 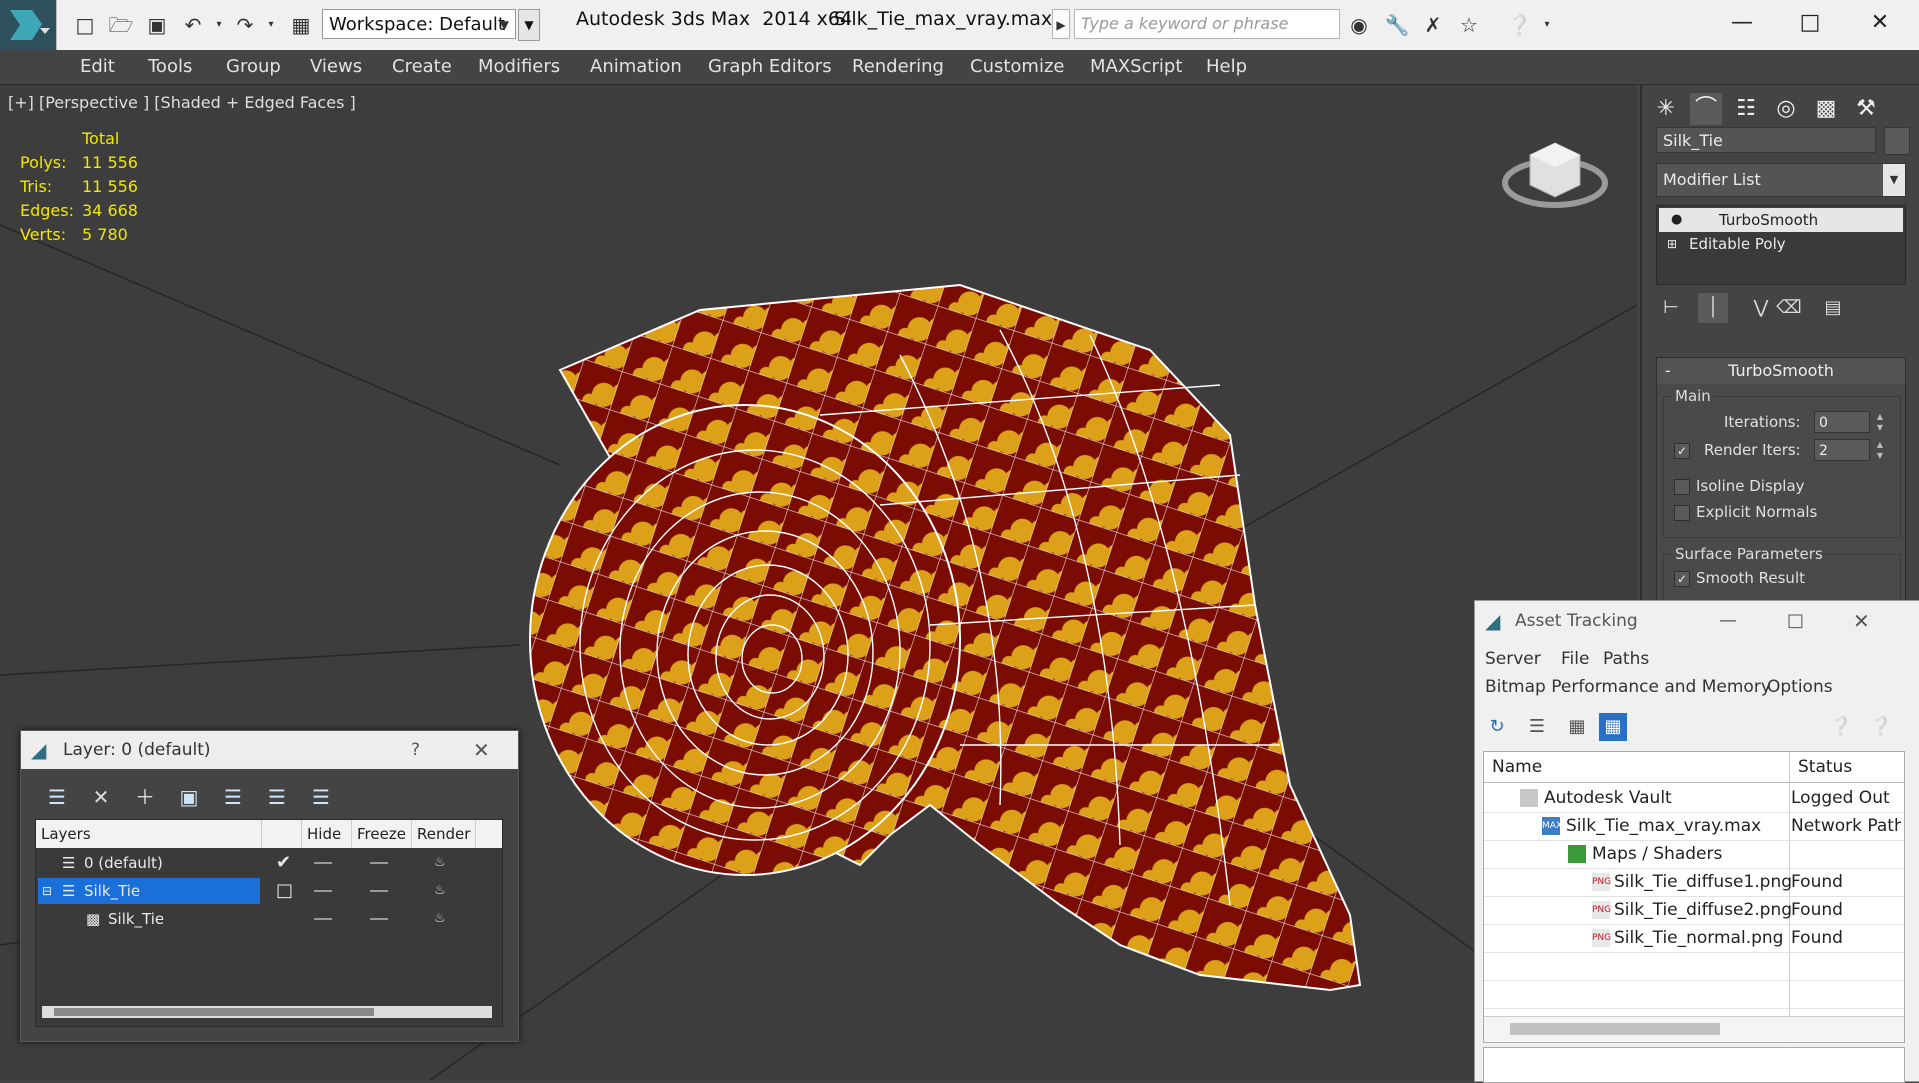 I want to click on menu-group: Group, so click(x=253, y=67).